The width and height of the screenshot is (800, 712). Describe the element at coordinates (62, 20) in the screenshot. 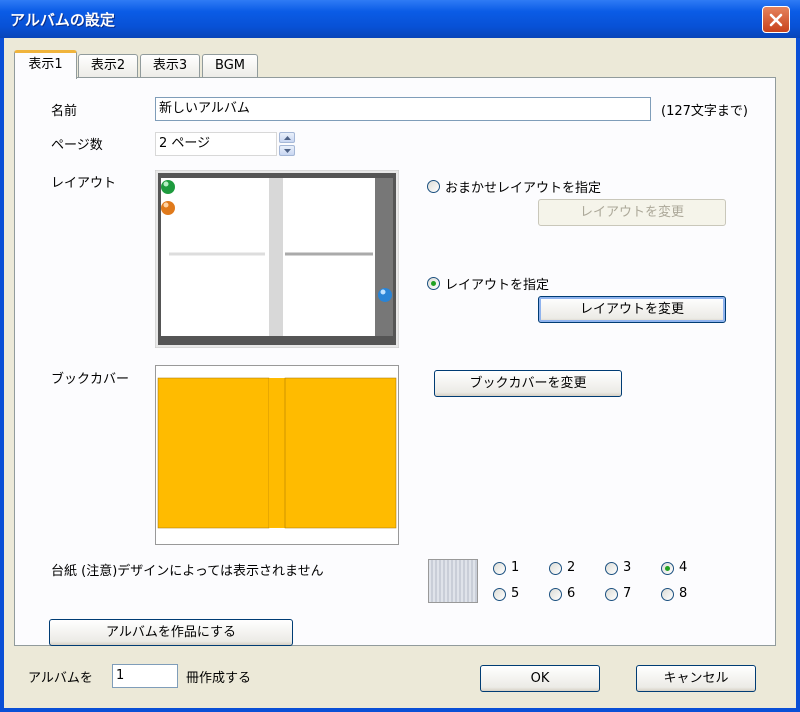

I see `window-title: アルバムの設定` at that location.